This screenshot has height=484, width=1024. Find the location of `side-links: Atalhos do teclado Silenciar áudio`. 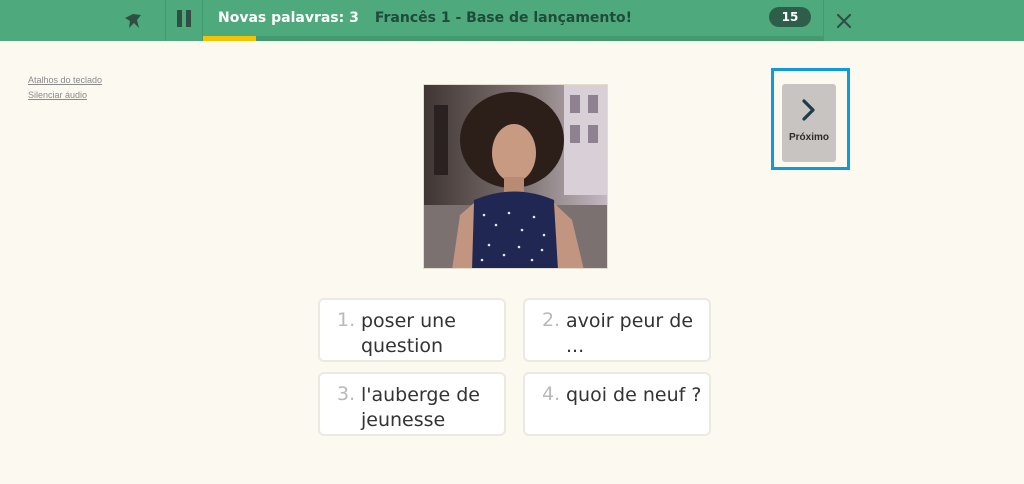

side-links: Atalhos do teclado Silenciar áudio is located at coordinates (65, 88).